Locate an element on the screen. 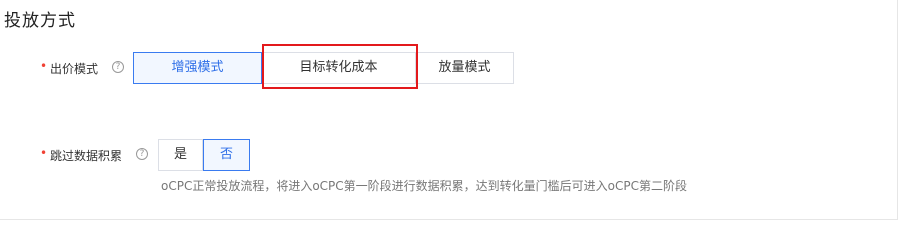  section-title: 投放方式 is located at coordinates (40, 21).